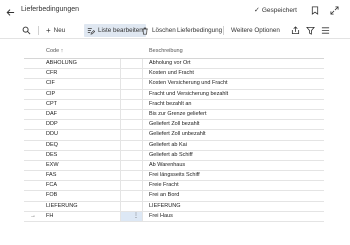  Describe the element at coordinates (51, 175) in the screenshot. I see `cell-code: FAS` at that location.